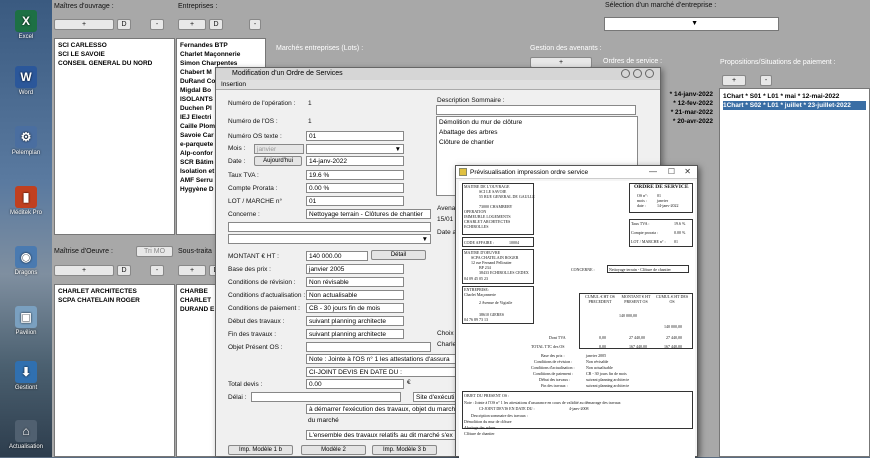  Describe the element at coordinates (192, 270) in the screenshot. I see `add-sous-traitant-button: +` at that location.